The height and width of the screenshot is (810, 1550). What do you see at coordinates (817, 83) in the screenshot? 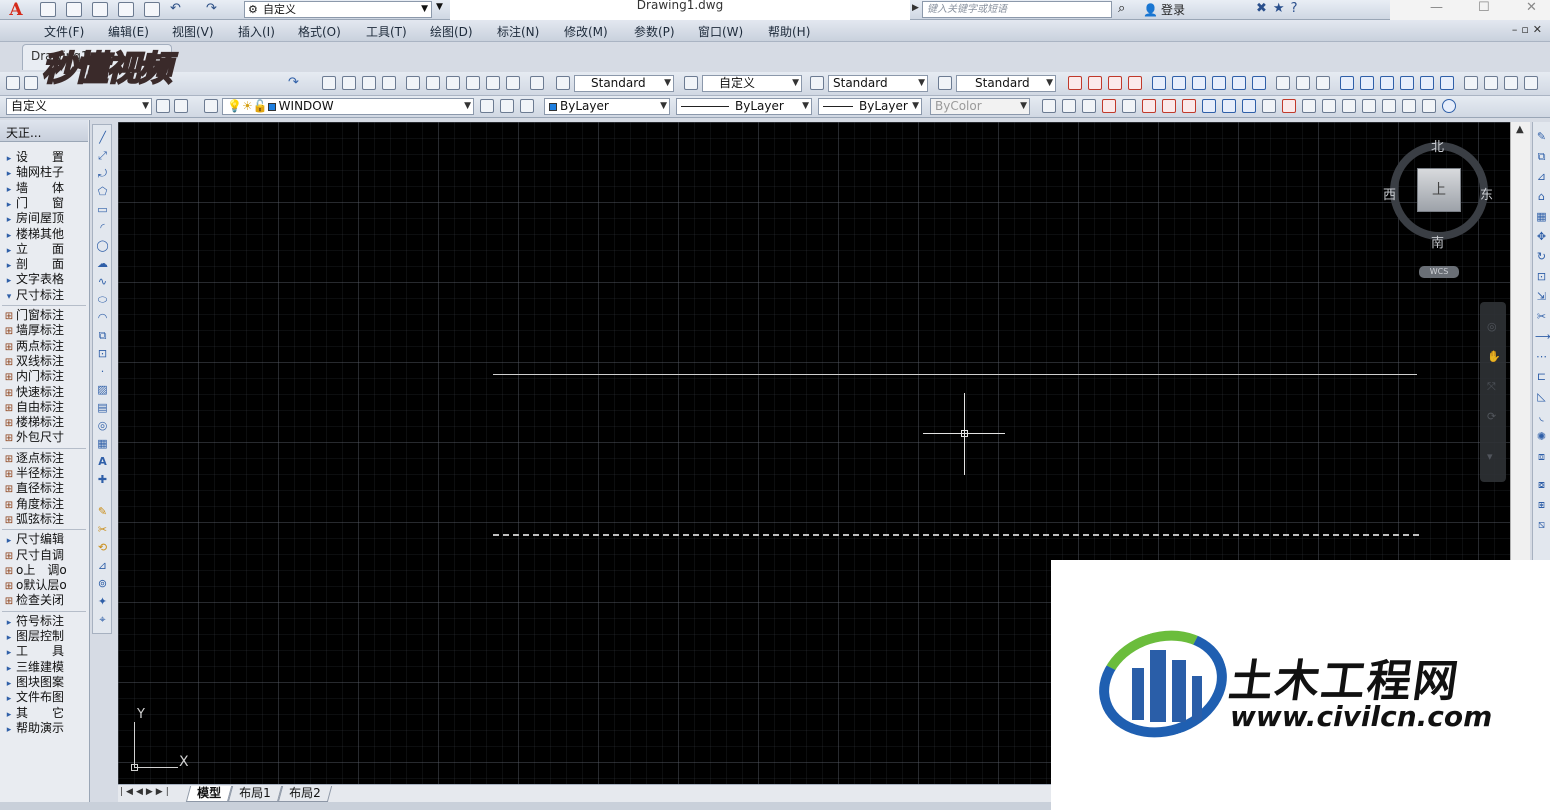
I see `table-style-icon` at bounding box center [817, 83].